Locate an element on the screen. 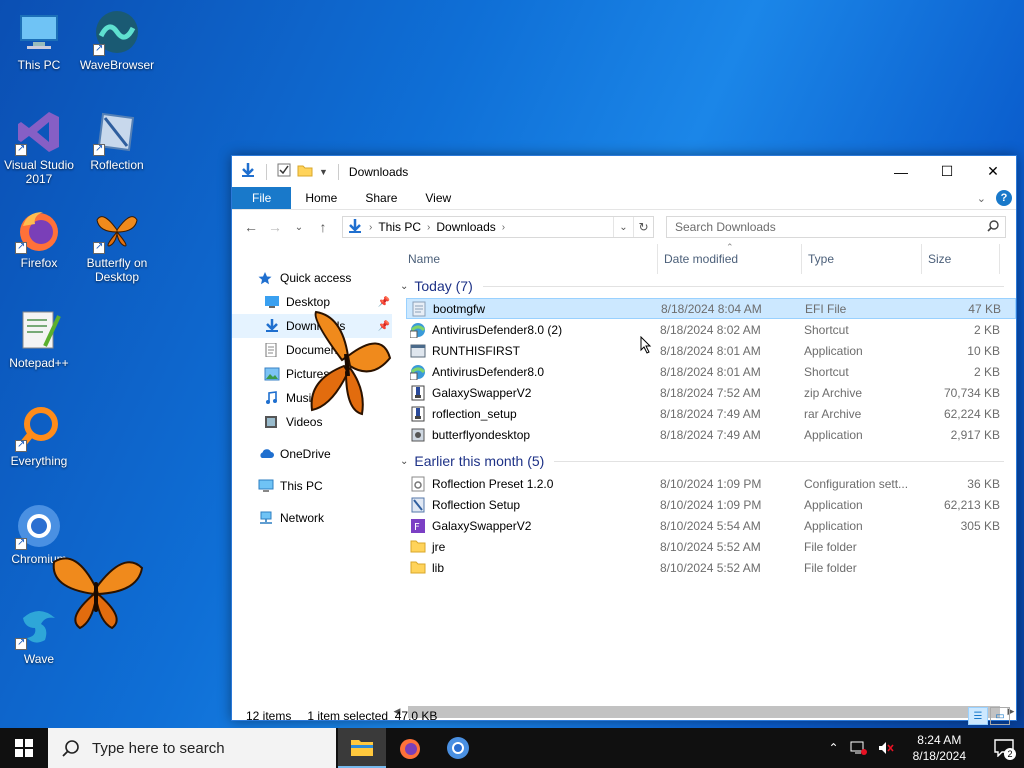 The width and height of the screenshot is (1024, 768). large-icons-view-icon: ▭ is located at coordinates (1000, 716).